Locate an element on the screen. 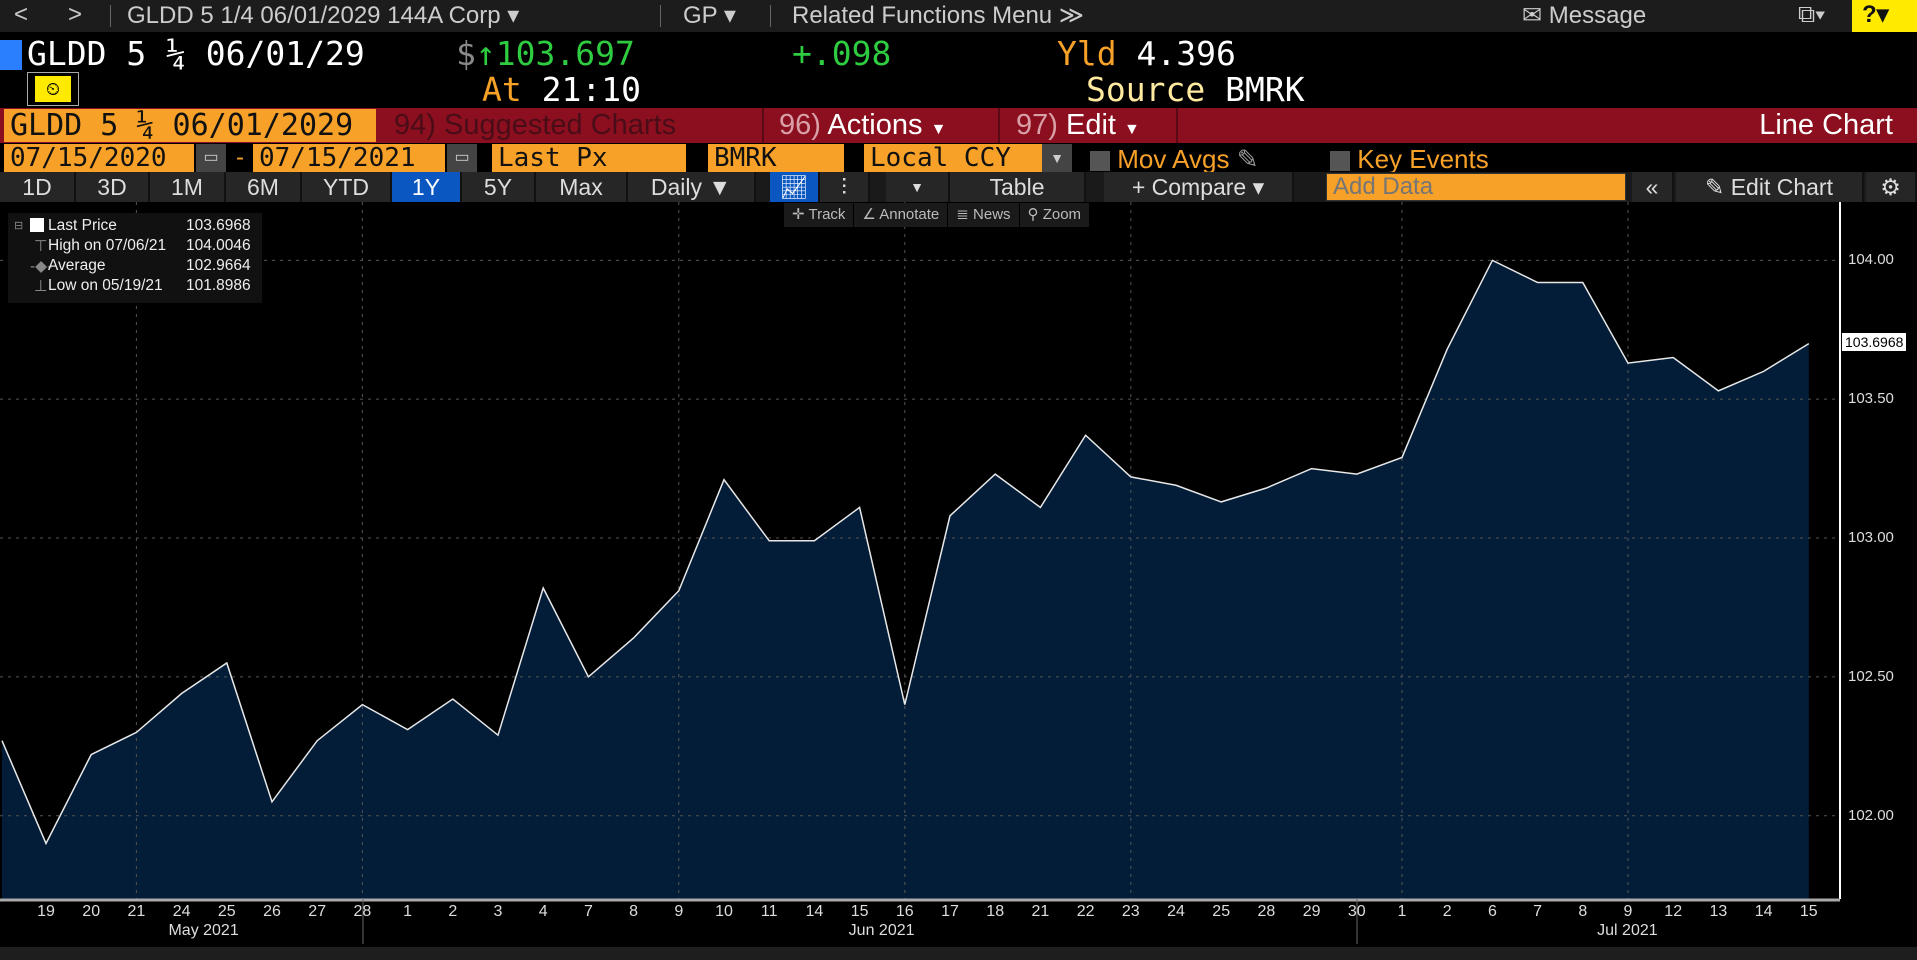 Image resolution: width=1917 pixels, height=960 pixels. security-title: GLDD 5 ¼ 06/01/29 is located at coordinates (196, 53).